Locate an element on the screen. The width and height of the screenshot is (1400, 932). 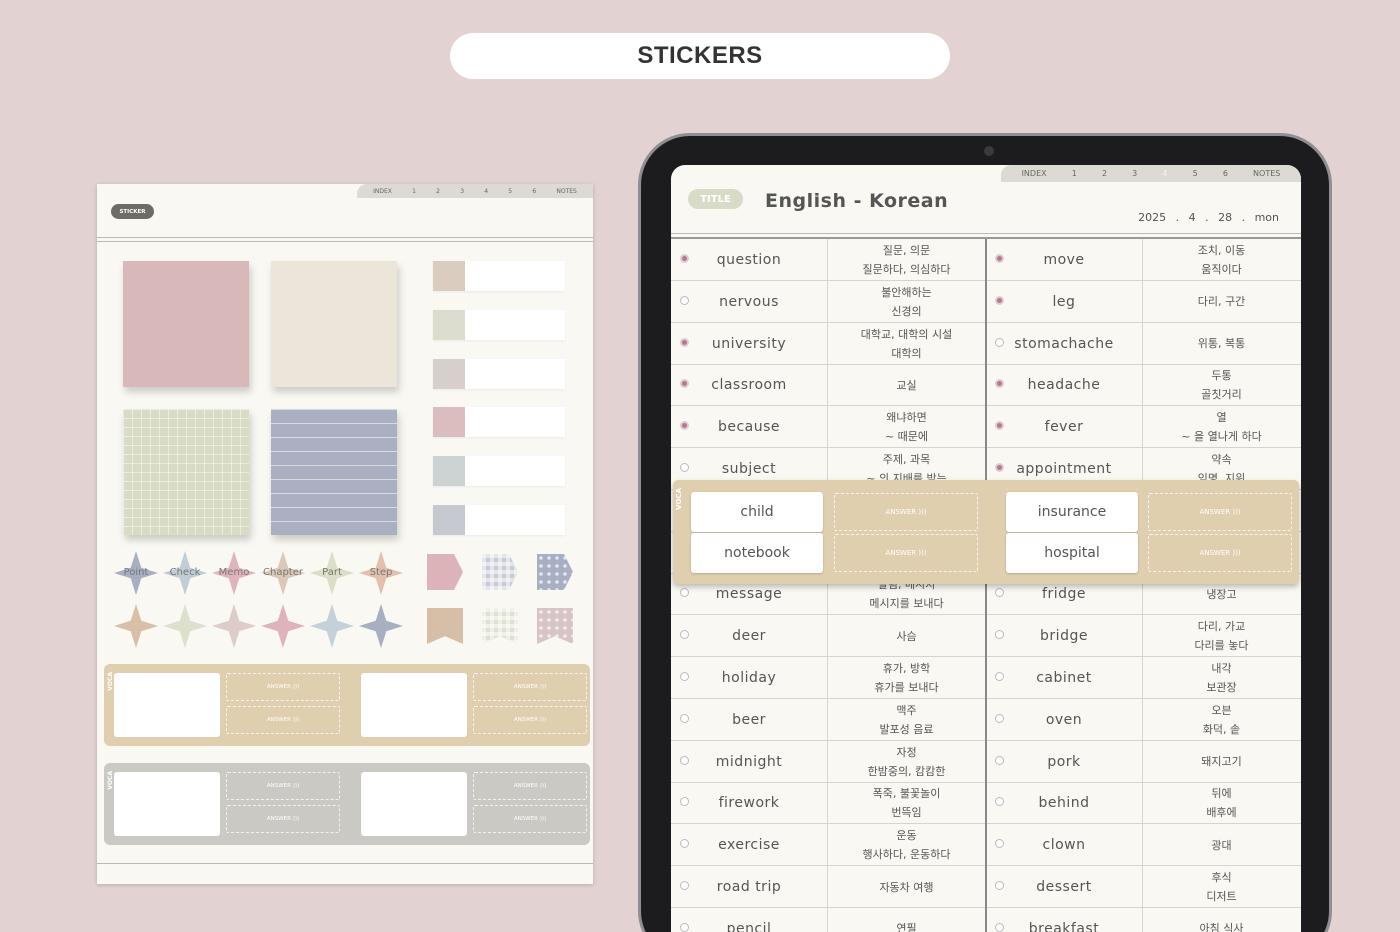
english-word: deer is located at coordinates (749, 636).